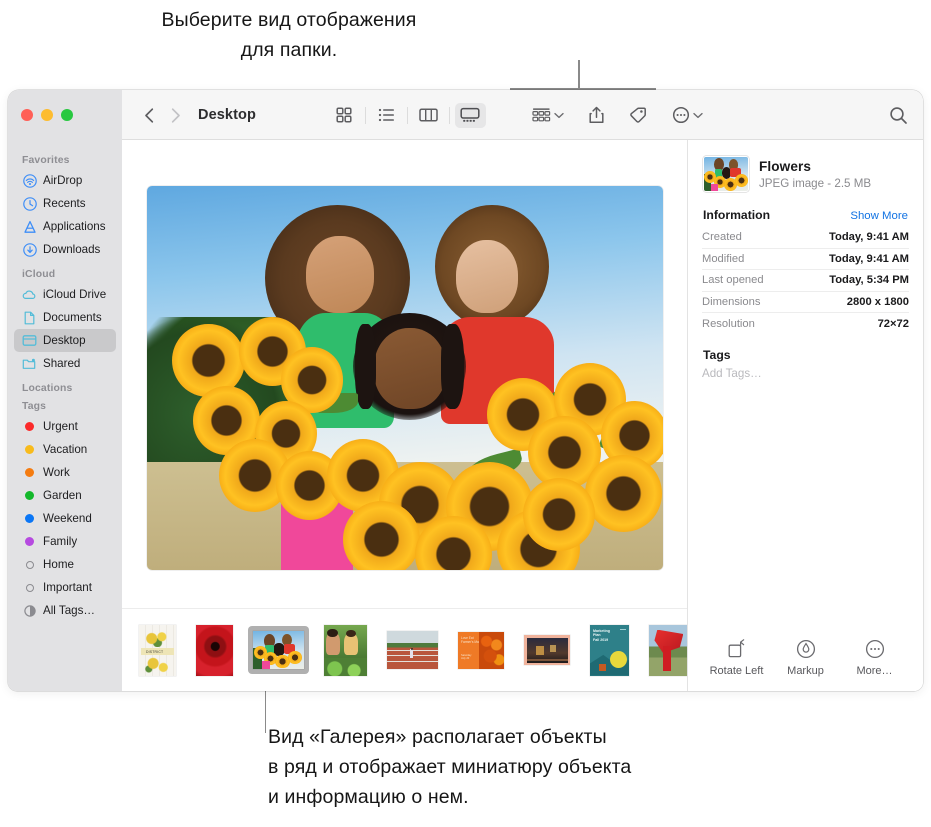 Image resolution: width=931 pixels, height=827 pixels. What do you see at coordinates (869, 280) in the screenshot?
I see `info-value: Today, 5:34 PM` at bounding box center [869, 280].